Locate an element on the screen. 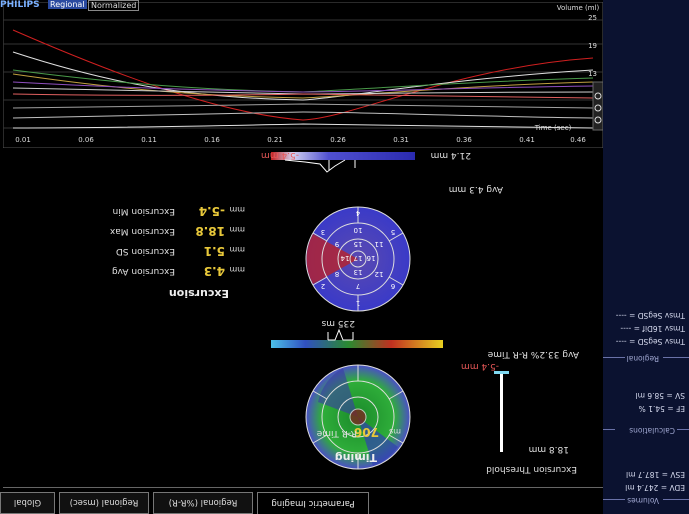 The width and height of the screenshot is (689, 514). zoom-controls is located at coordinates (597, 106).